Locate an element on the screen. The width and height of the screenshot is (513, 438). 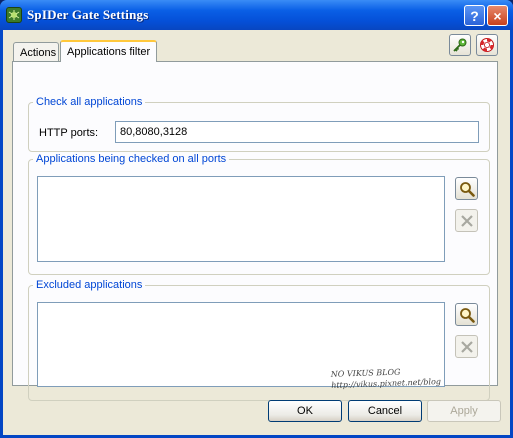
checked-all-ports-title: Applications being checked on all ports is located at coordinates (131, 159).